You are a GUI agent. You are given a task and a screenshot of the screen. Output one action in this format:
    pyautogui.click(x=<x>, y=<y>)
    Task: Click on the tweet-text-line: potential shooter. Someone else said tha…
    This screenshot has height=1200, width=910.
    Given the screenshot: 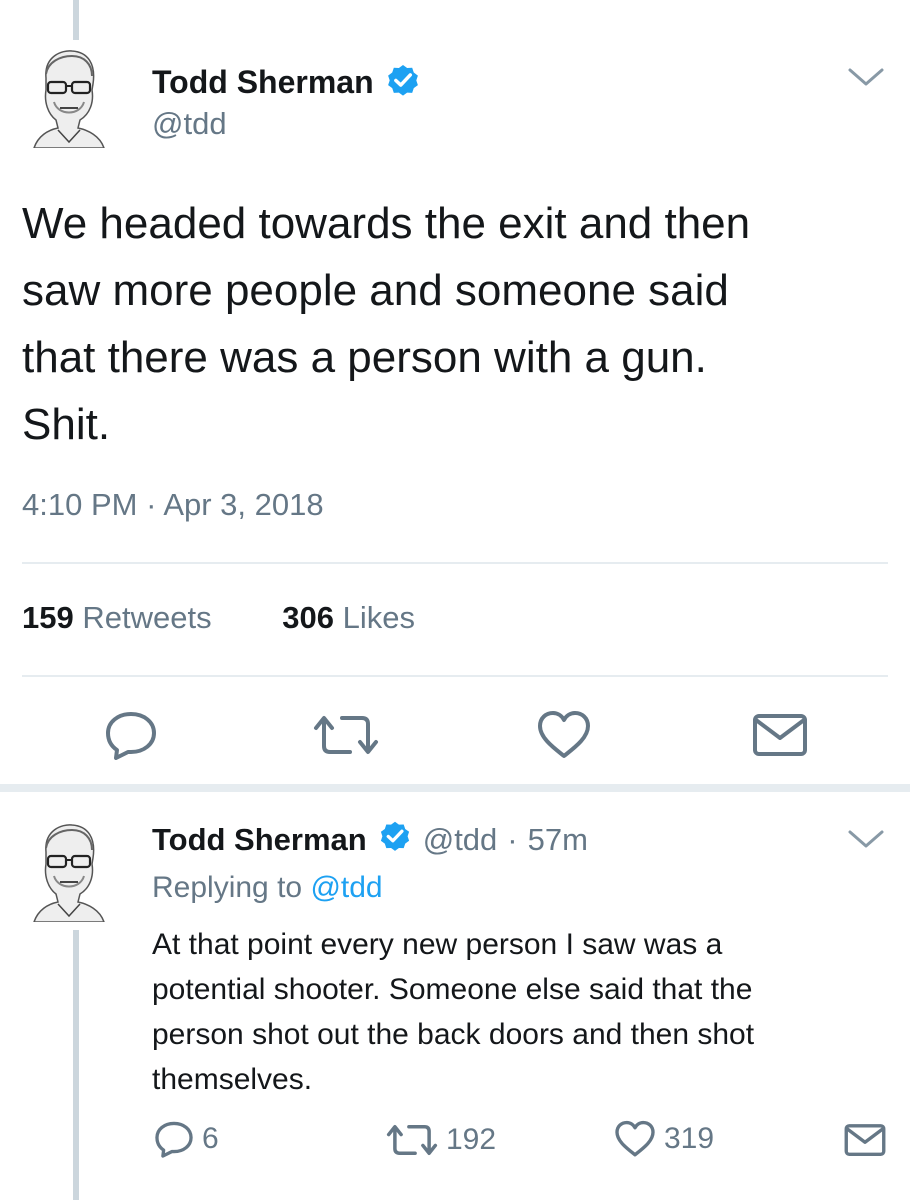 What is the action you would take?
    pyautogui.click(x=452, y=989)
    